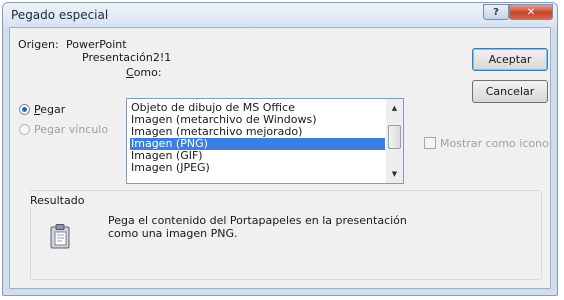 This screenshot has width=564, height=300. Describe the element at coordinates (127, 57) in the screenshot. I see `source-document: Presentación2!1` at that location.